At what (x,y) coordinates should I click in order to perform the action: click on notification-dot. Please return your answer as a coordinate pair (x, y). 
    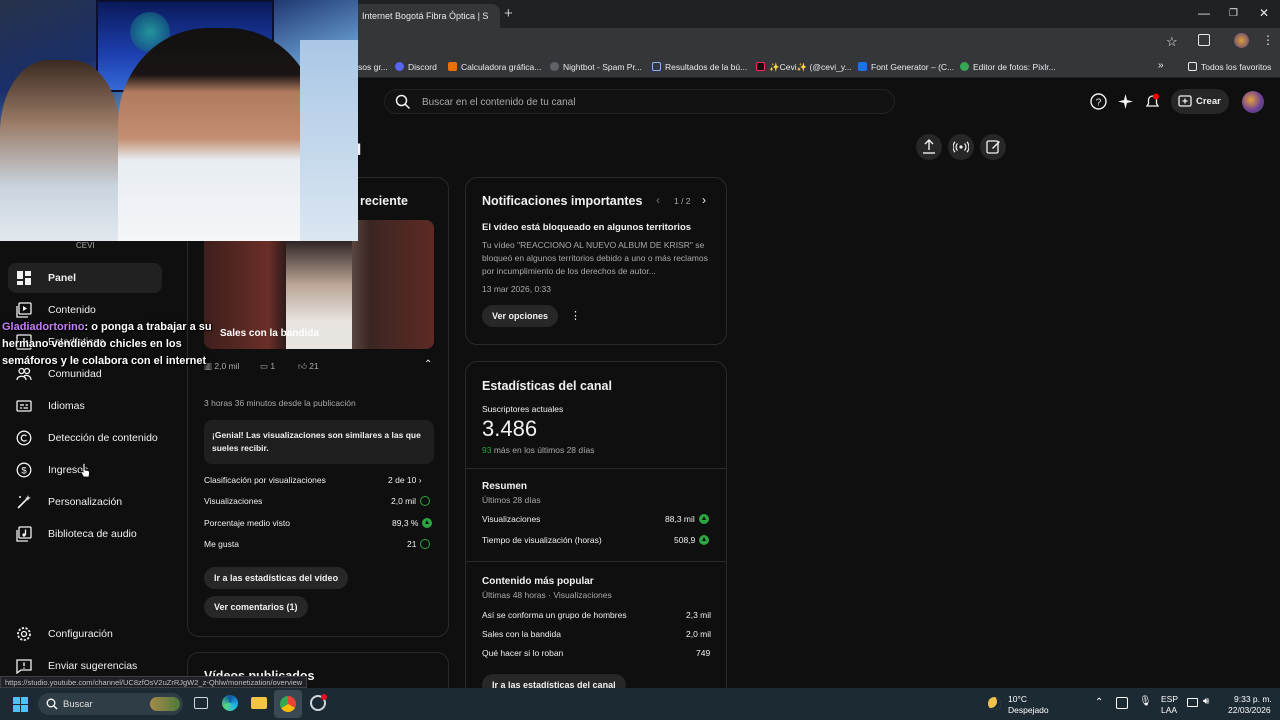
    Looking at the image, I should click on (324, 697).